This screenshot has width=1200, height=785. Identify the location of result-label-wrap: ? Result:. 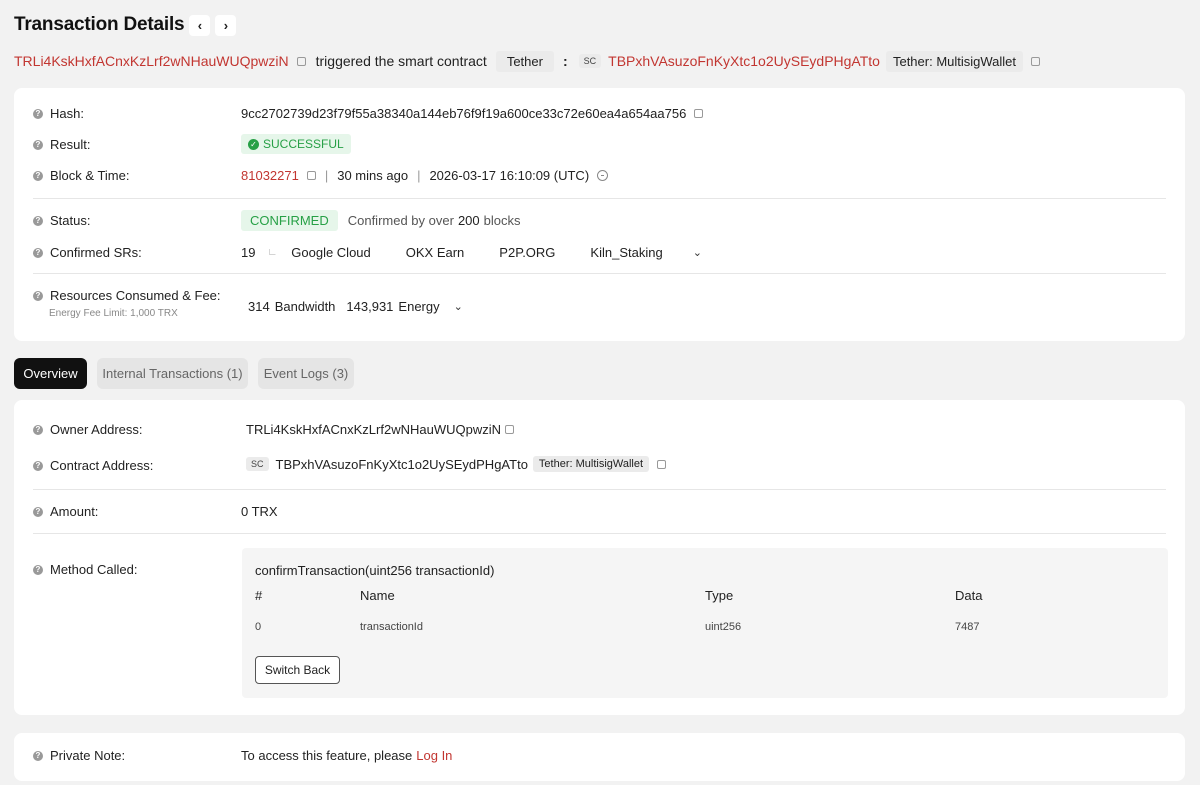
(61, 144).